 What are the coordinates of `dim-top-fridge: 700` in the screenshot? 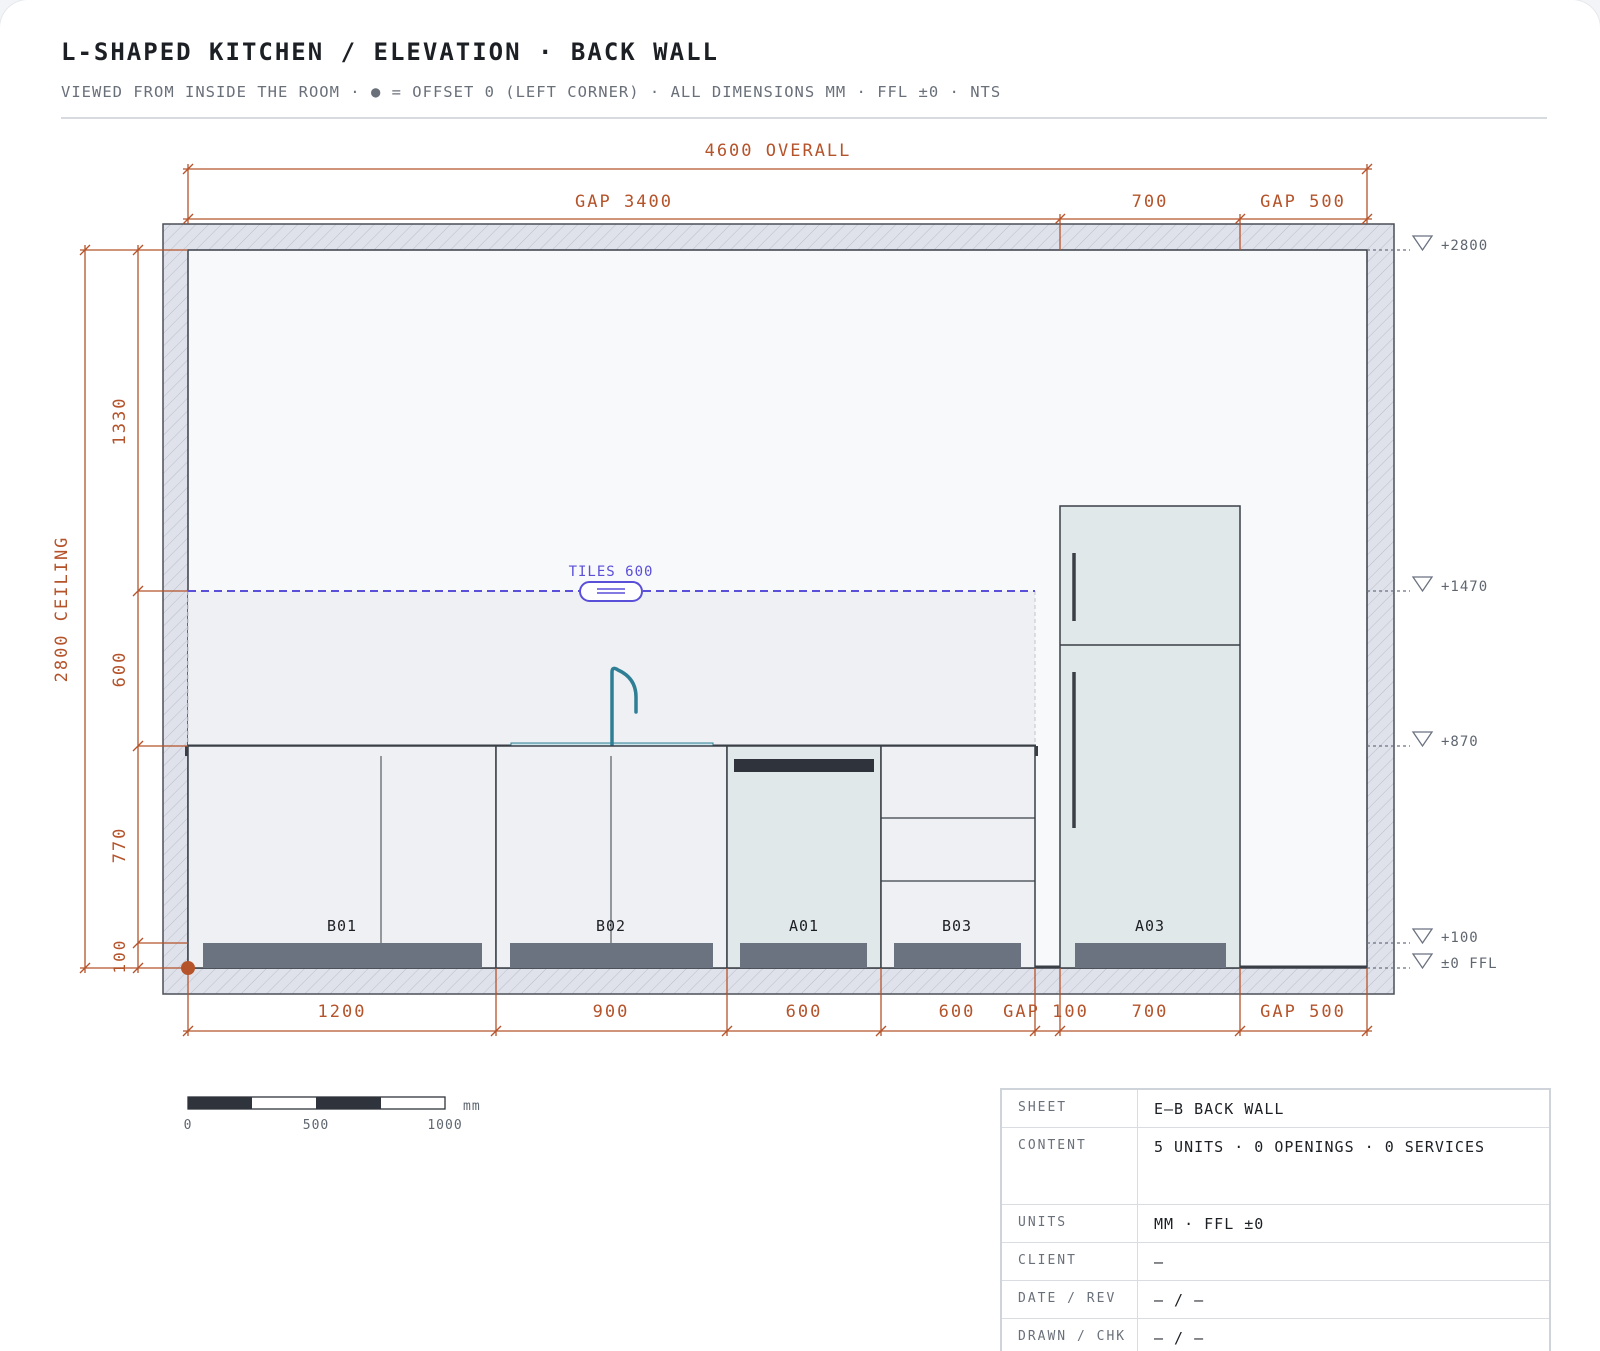 It's located at (1150, 202).